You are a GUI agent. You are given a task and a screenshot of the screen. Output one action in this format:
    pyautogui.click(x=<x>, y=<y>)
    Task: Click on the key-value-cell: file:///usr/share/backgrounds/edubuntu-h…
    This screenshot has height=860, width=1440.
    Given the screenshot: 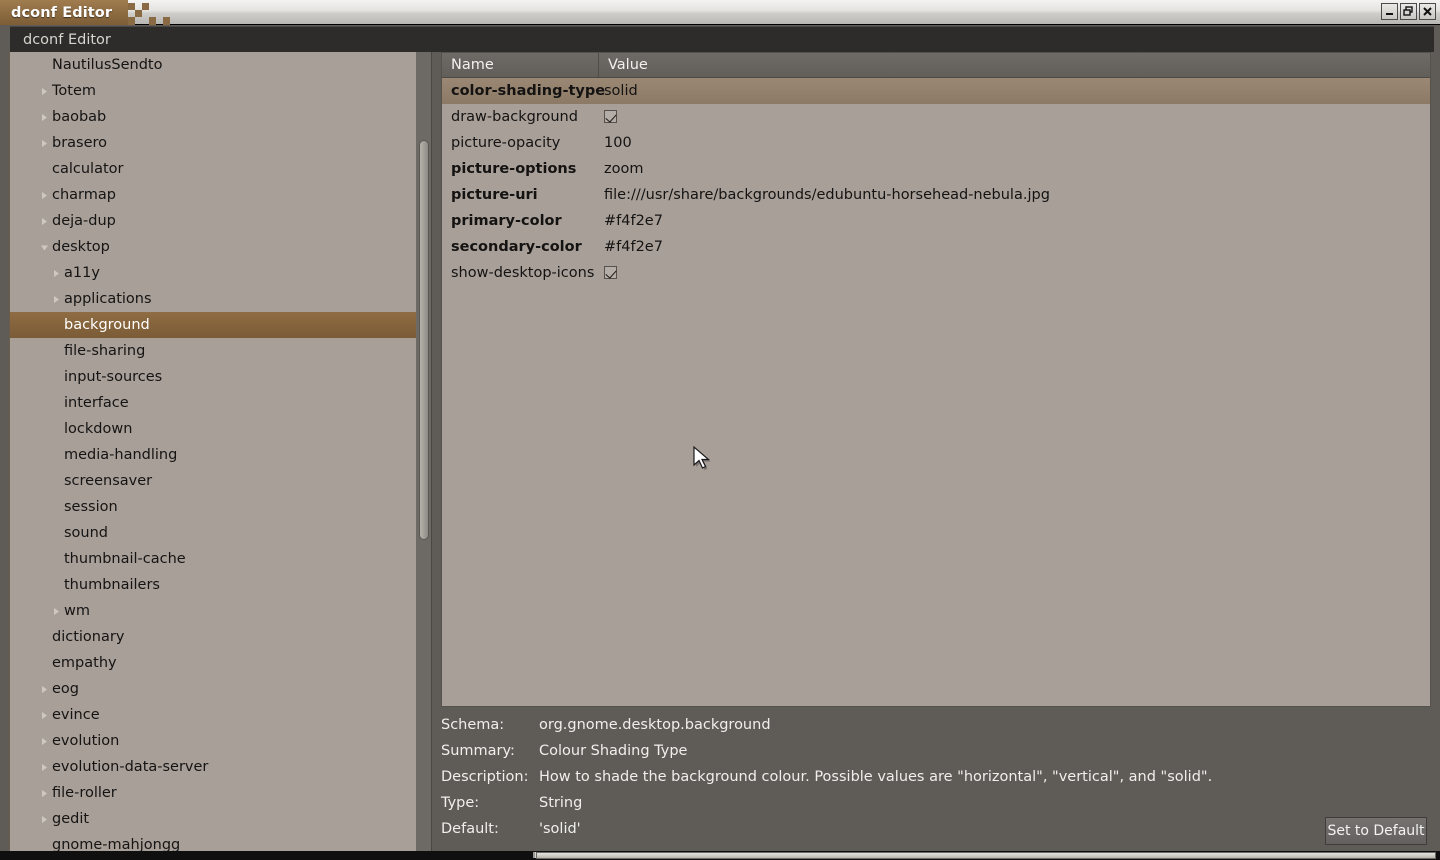 What is the action you would take?
    pyautogui.click(x=1014, y=195)
    